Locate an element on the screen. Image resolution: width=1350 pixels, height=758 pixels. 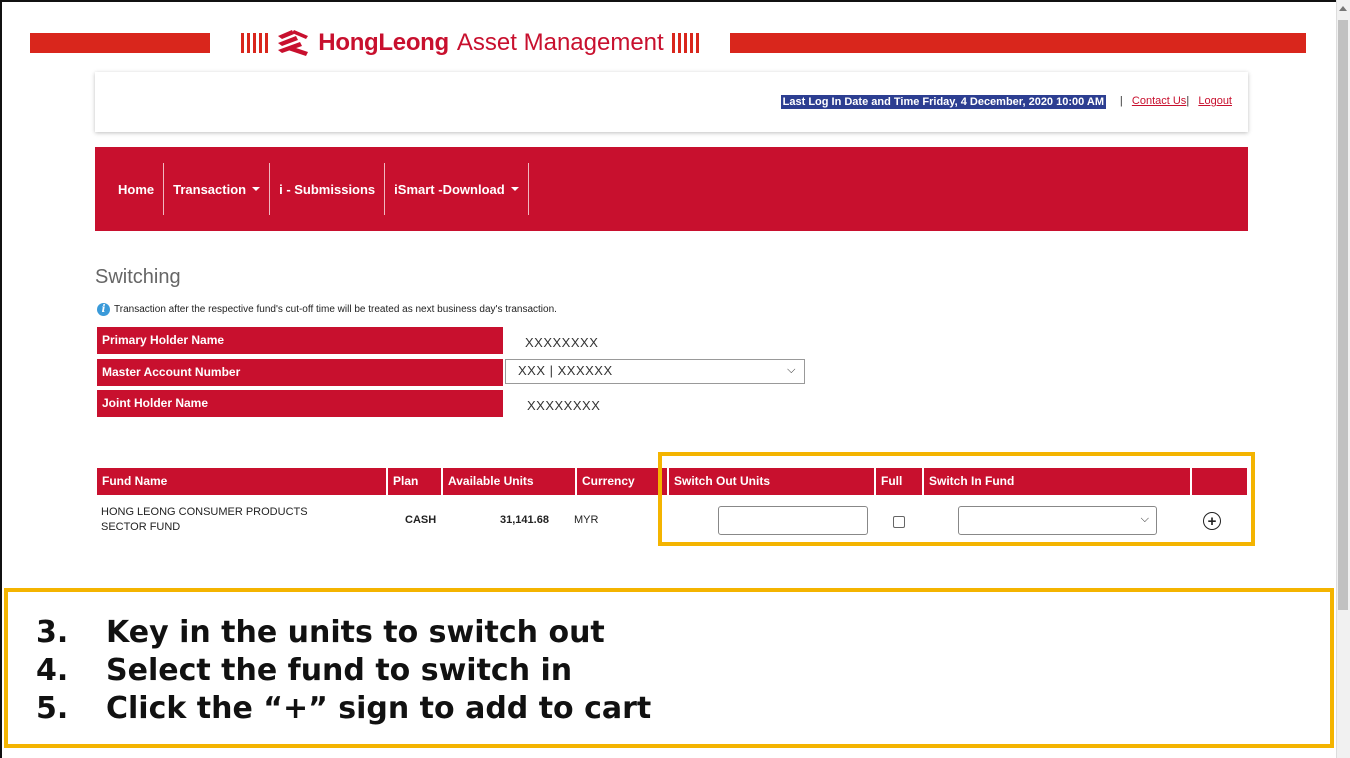
instruction-step: 4. Select the fund to switch in is located at coordinates (683, 671).